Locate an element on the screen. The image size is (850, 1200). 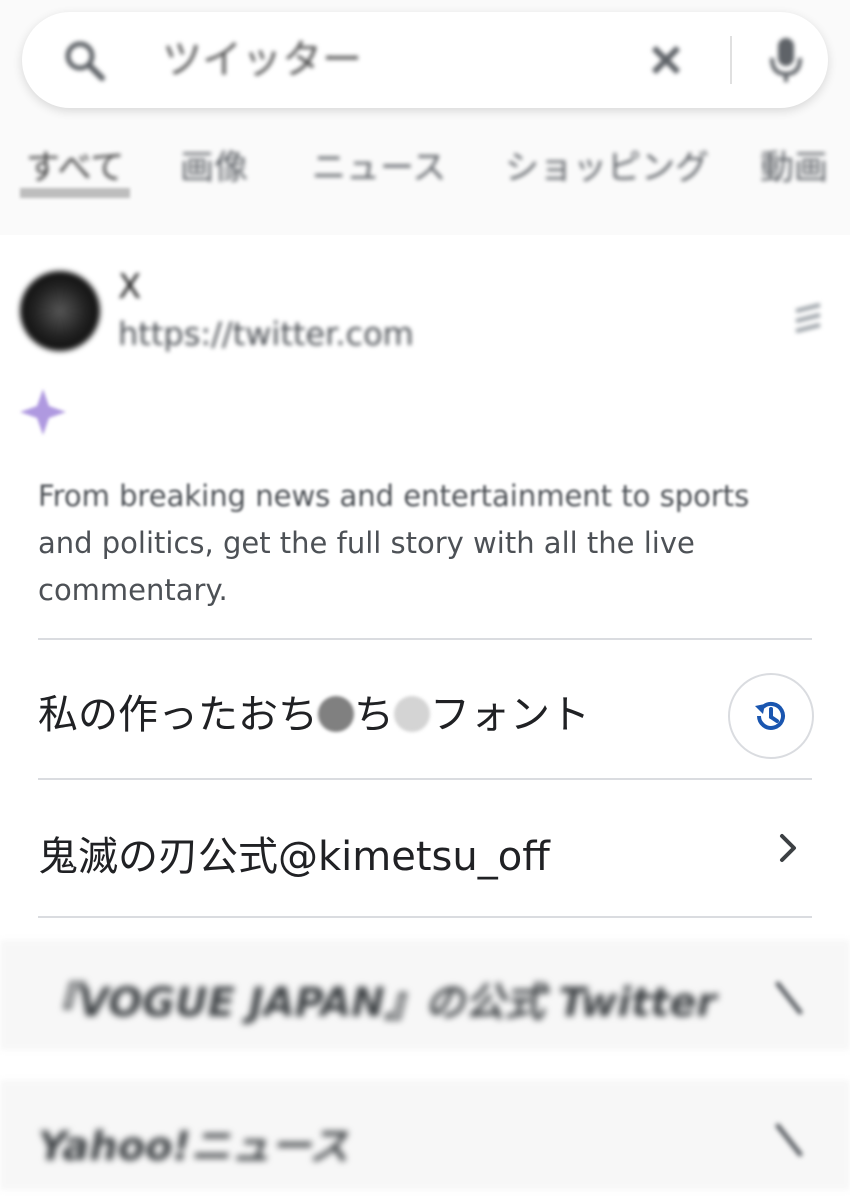
history-icon is located at coordinates (770, 715).